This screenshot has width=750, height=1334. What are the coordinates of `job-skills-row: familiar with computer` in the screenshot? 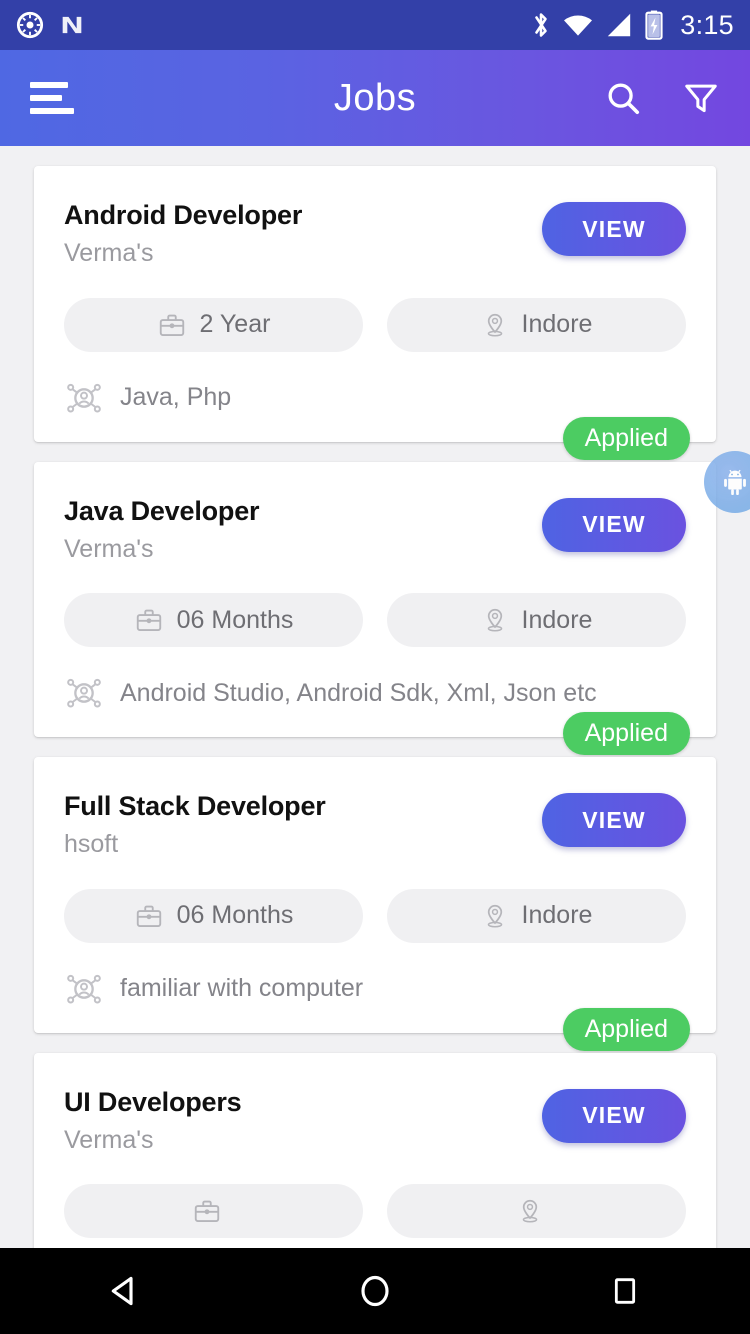 It's located at (375, 989).